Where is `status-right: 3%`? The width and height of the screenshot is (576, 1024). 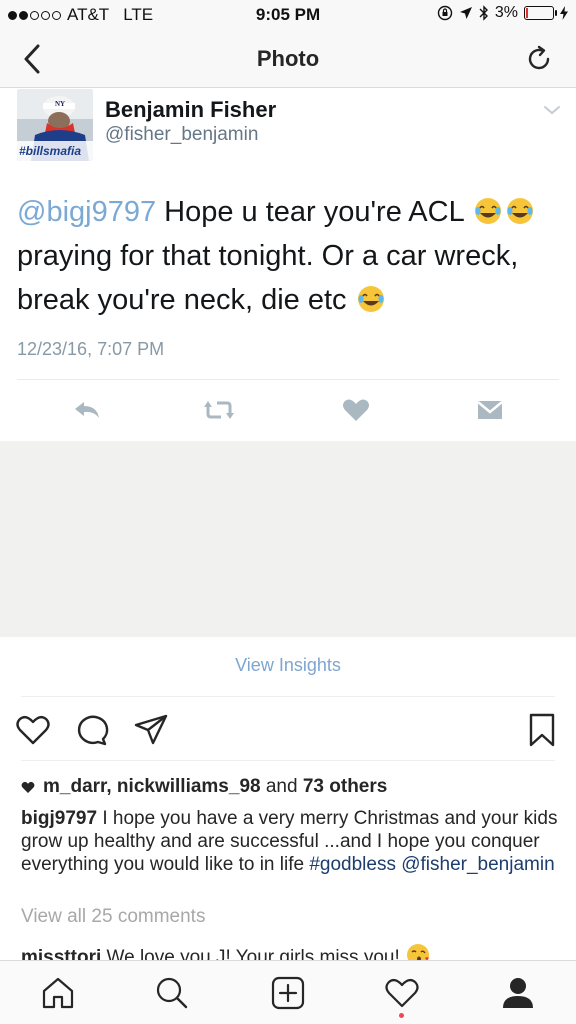
status-right: 3% is located at coordinates (502, 13).